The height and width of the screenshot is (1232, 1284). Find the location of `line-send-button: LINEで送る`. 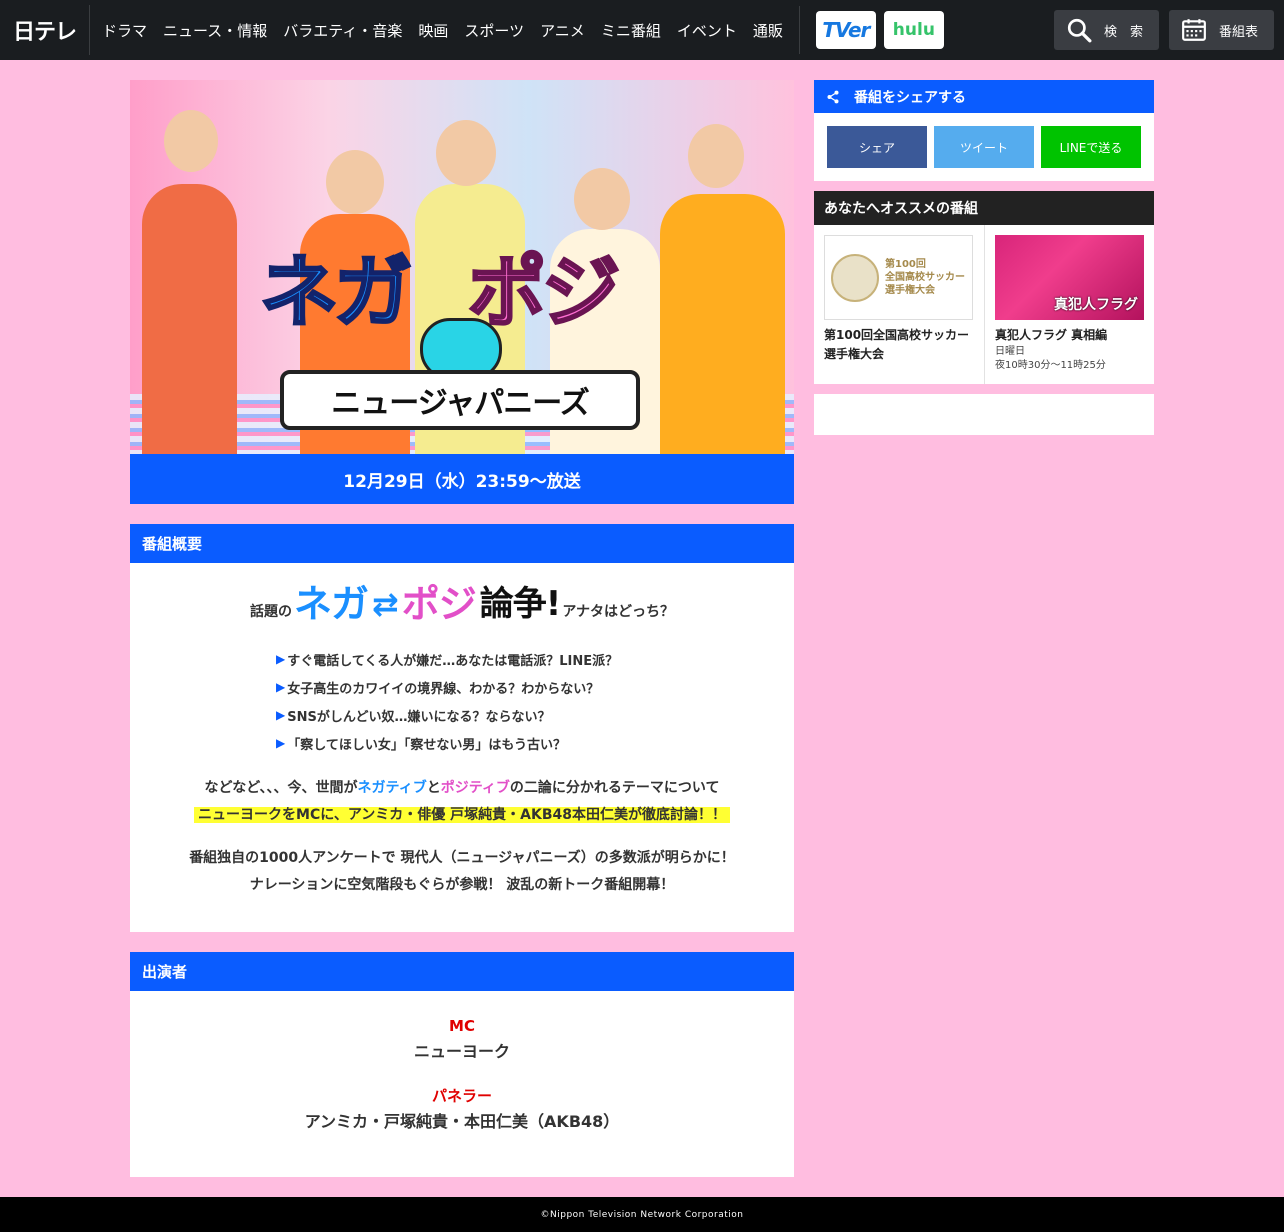

line-send-button: LINEで送る is located at coordinates (1091, 147).